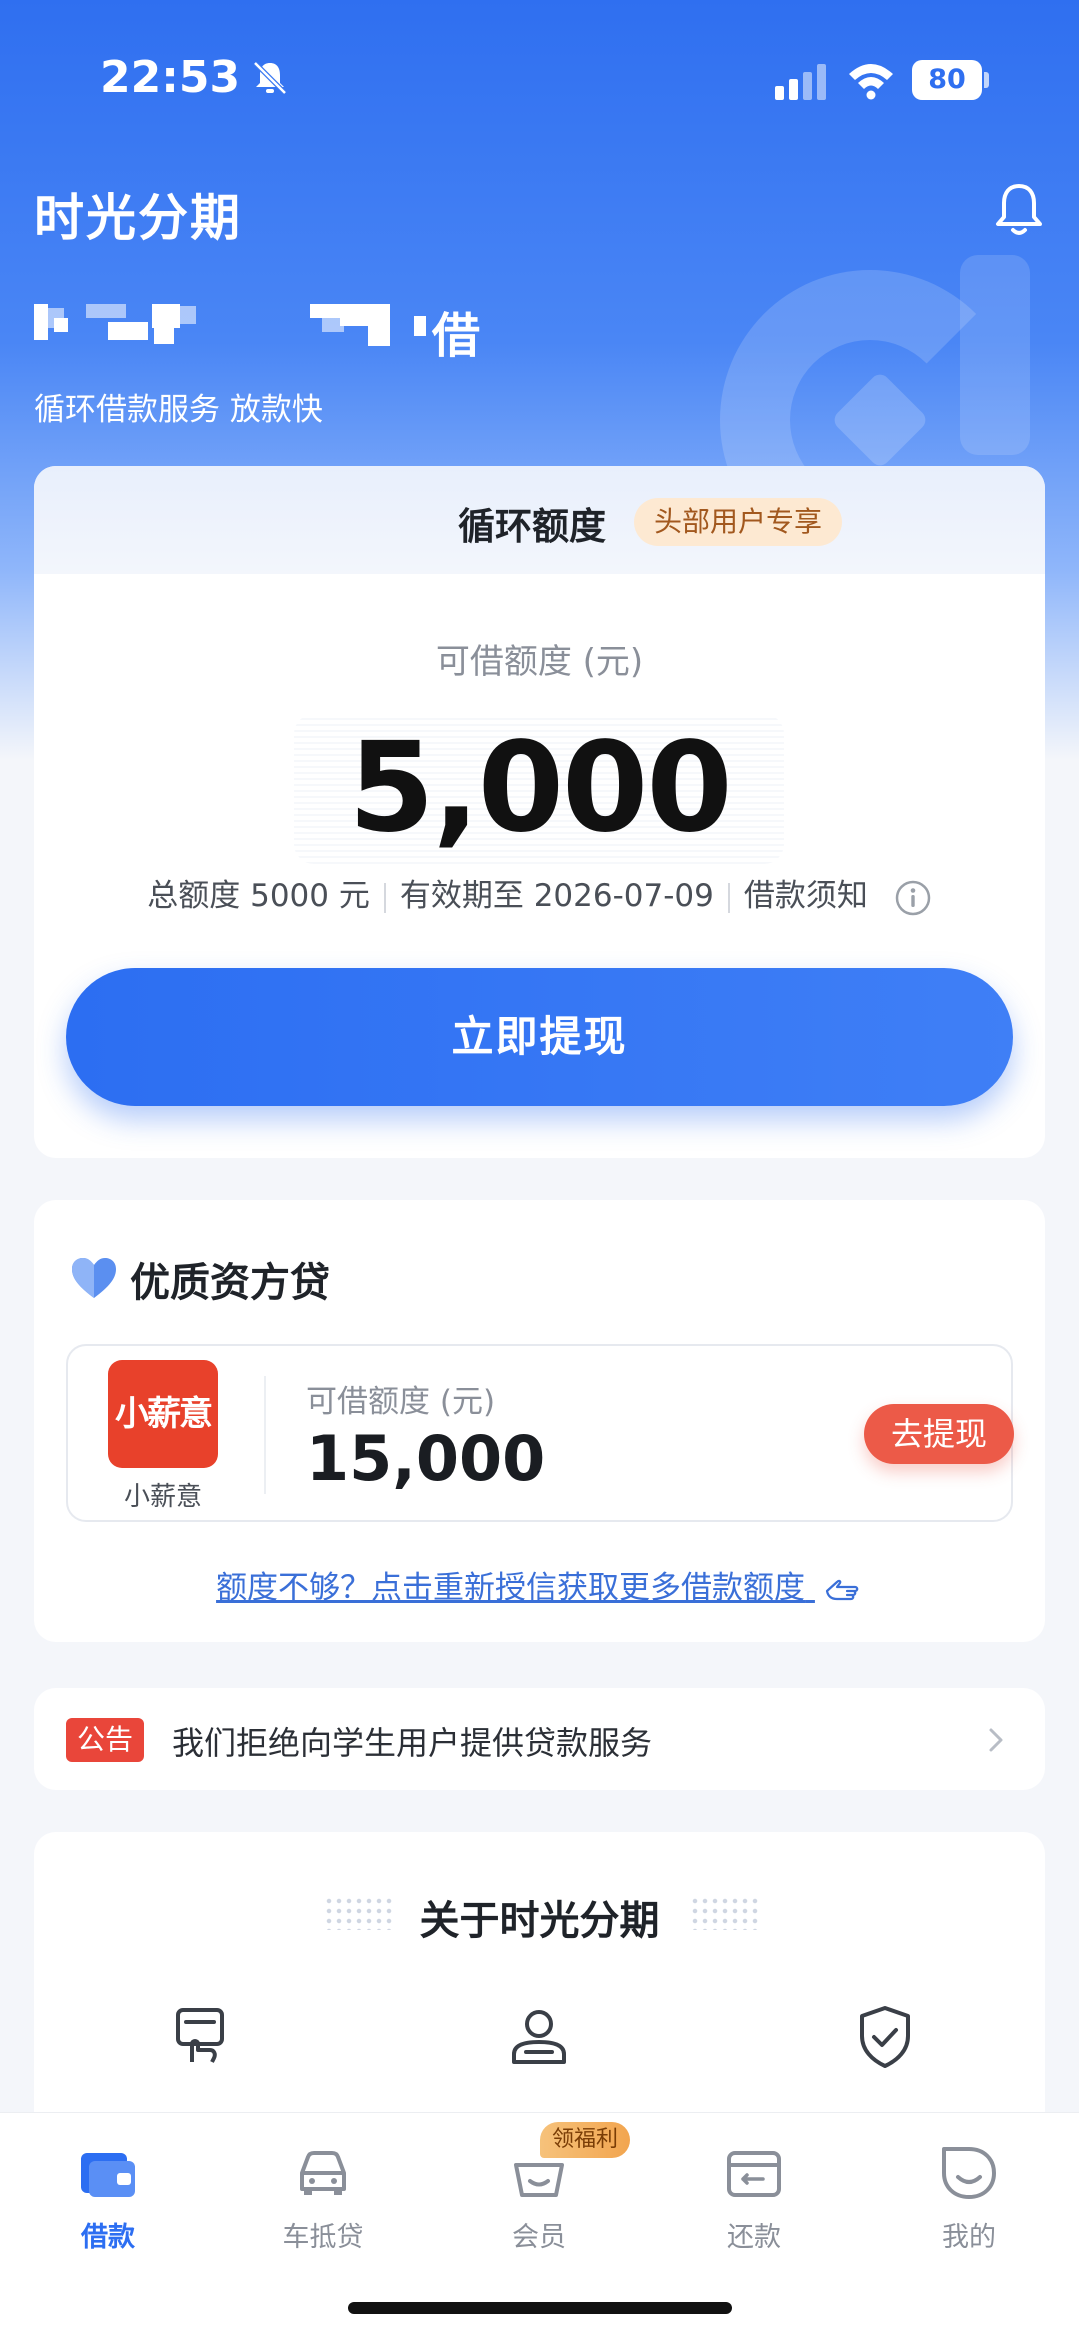 The height and width of the screenshot is (2341, 1079). What do you see at coordinates (540, 2308) in the screenshot?
I see `home-indicator` at bounding box center [540, 2308].